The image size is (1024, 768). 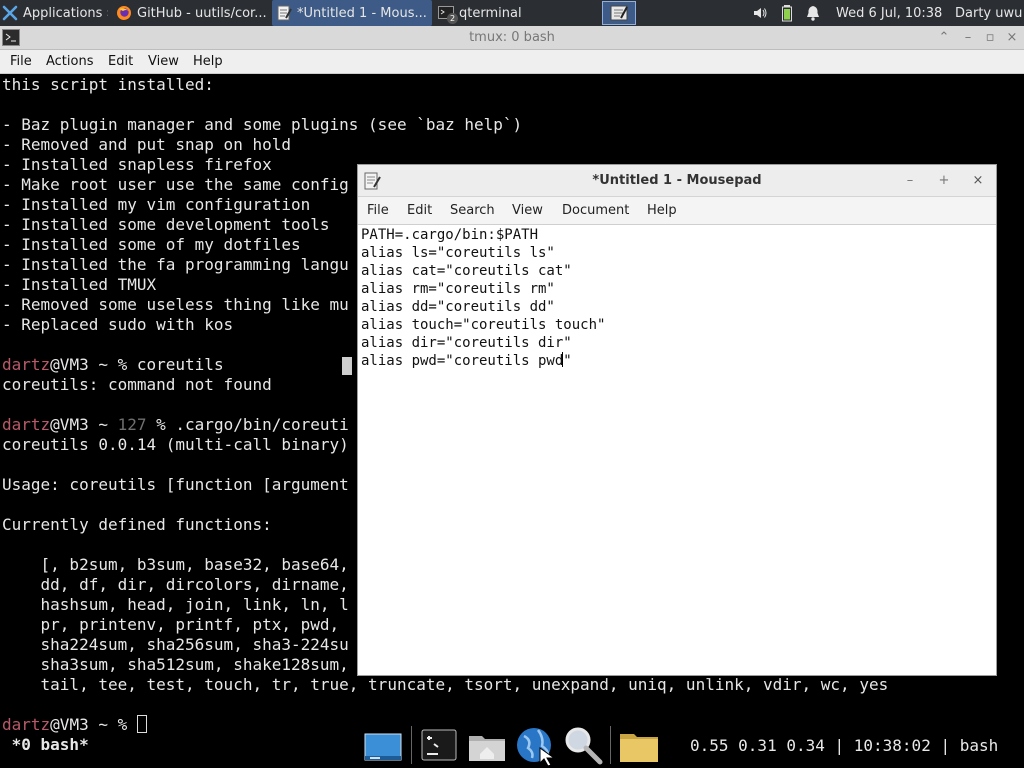 What do you see at coordinates (788, 13) in the screenshot?
I see `battery-icon` at bounding box center [788, 13].